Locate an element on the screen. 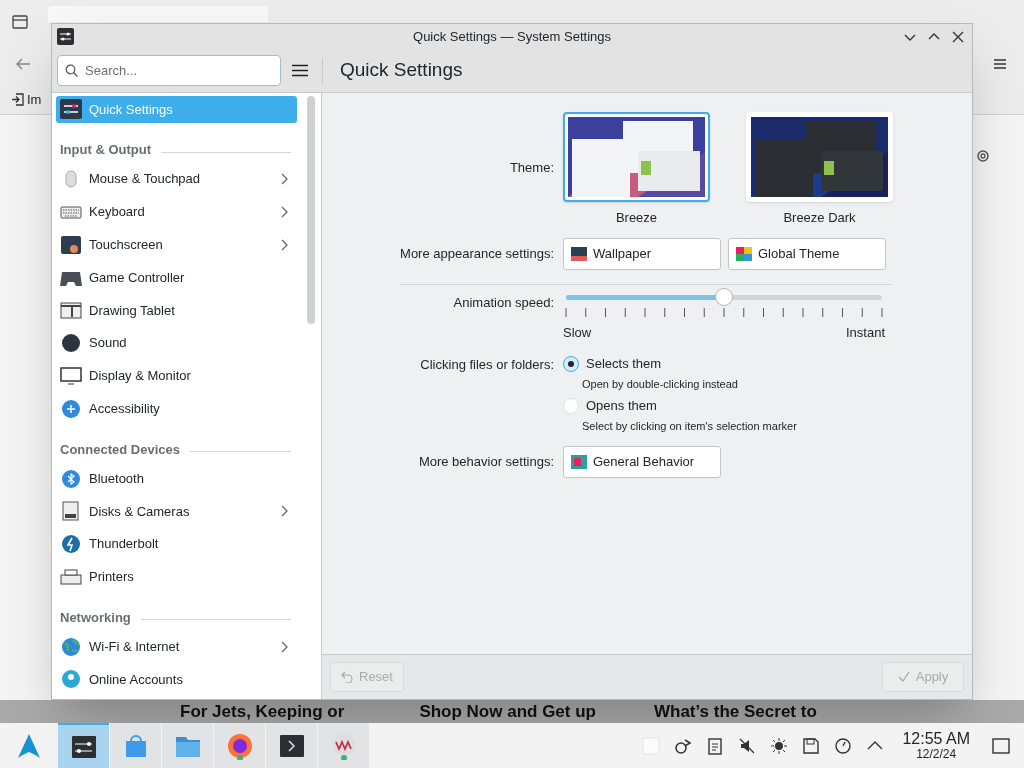  radio-option: Opens them is located at coordinates (767, 406).